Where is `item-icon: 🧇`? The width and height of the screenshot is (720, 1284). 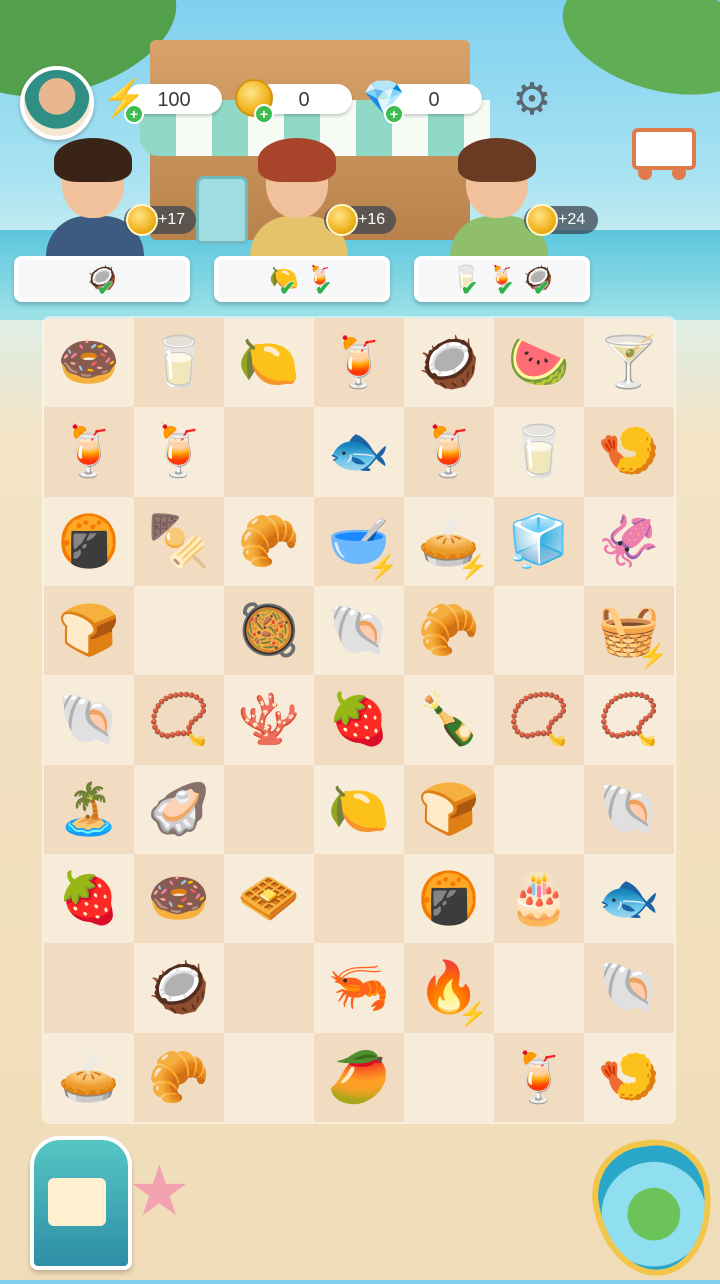 item-icon: 🧇 is located at coordinates (269, 898).